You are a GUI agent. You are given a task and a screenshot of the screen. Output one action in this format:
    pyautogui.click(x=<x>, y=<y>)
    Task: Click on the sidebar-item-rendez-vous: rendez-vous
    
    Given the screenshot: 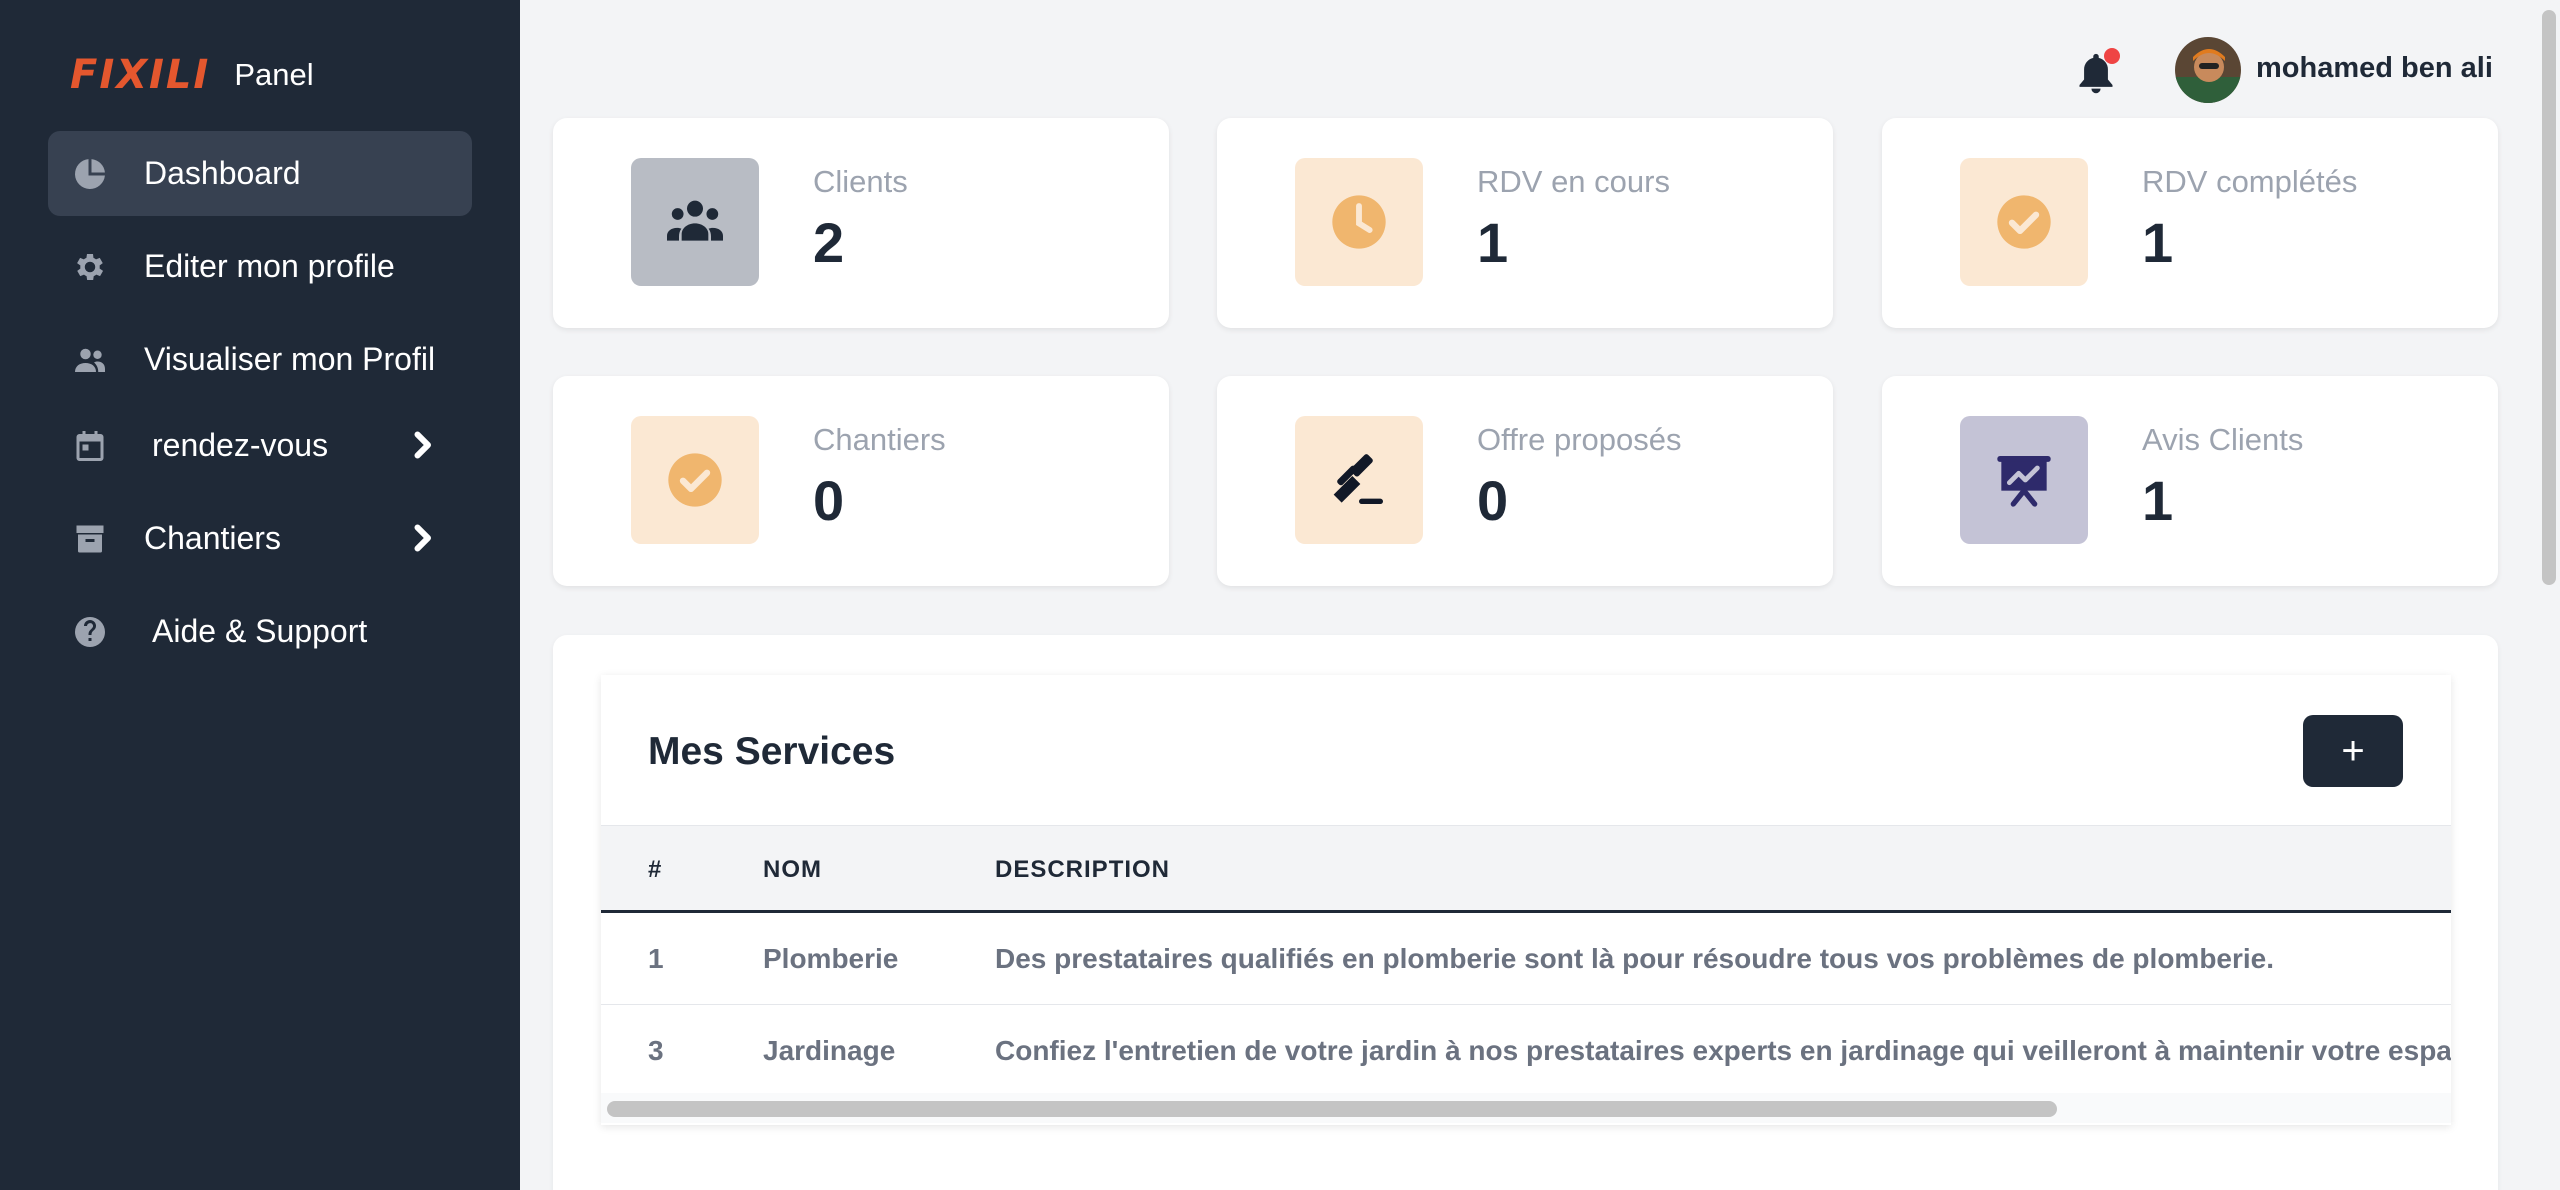 What is the action you would take?
    pyautogui.click(x=260, y=445)
    